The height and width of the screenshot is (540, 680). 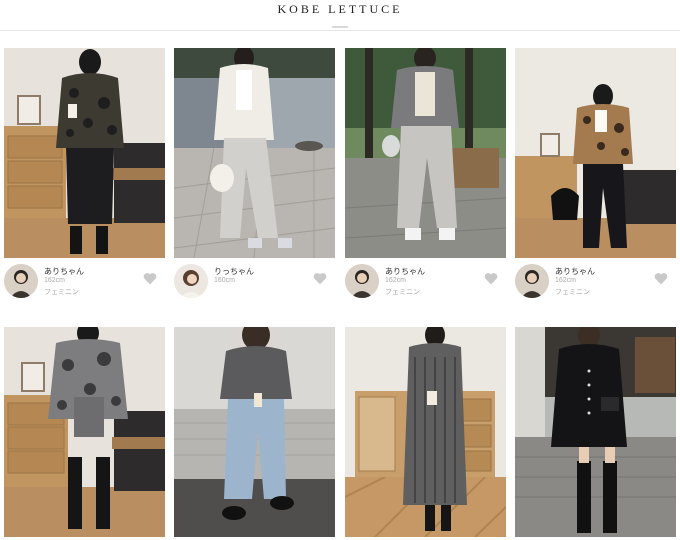 I want to click on header-divider, so click(x=340, y=27).